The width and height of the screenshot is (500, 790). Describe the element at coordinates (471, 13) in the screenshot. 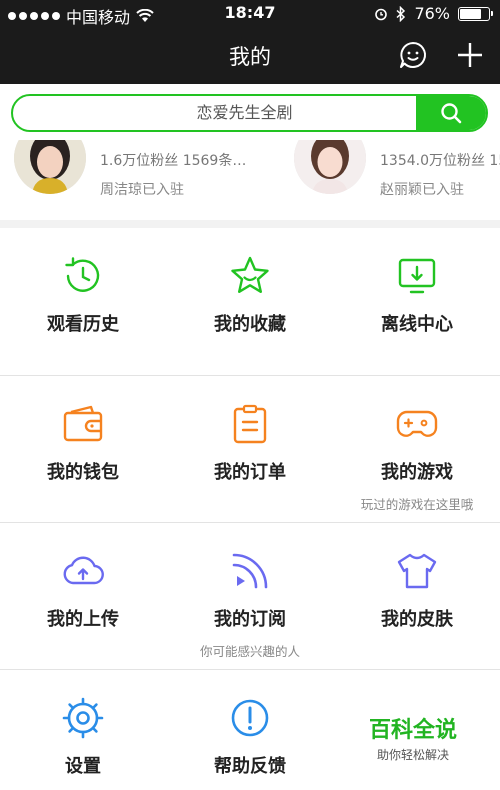

I see `battery-level` at that location.